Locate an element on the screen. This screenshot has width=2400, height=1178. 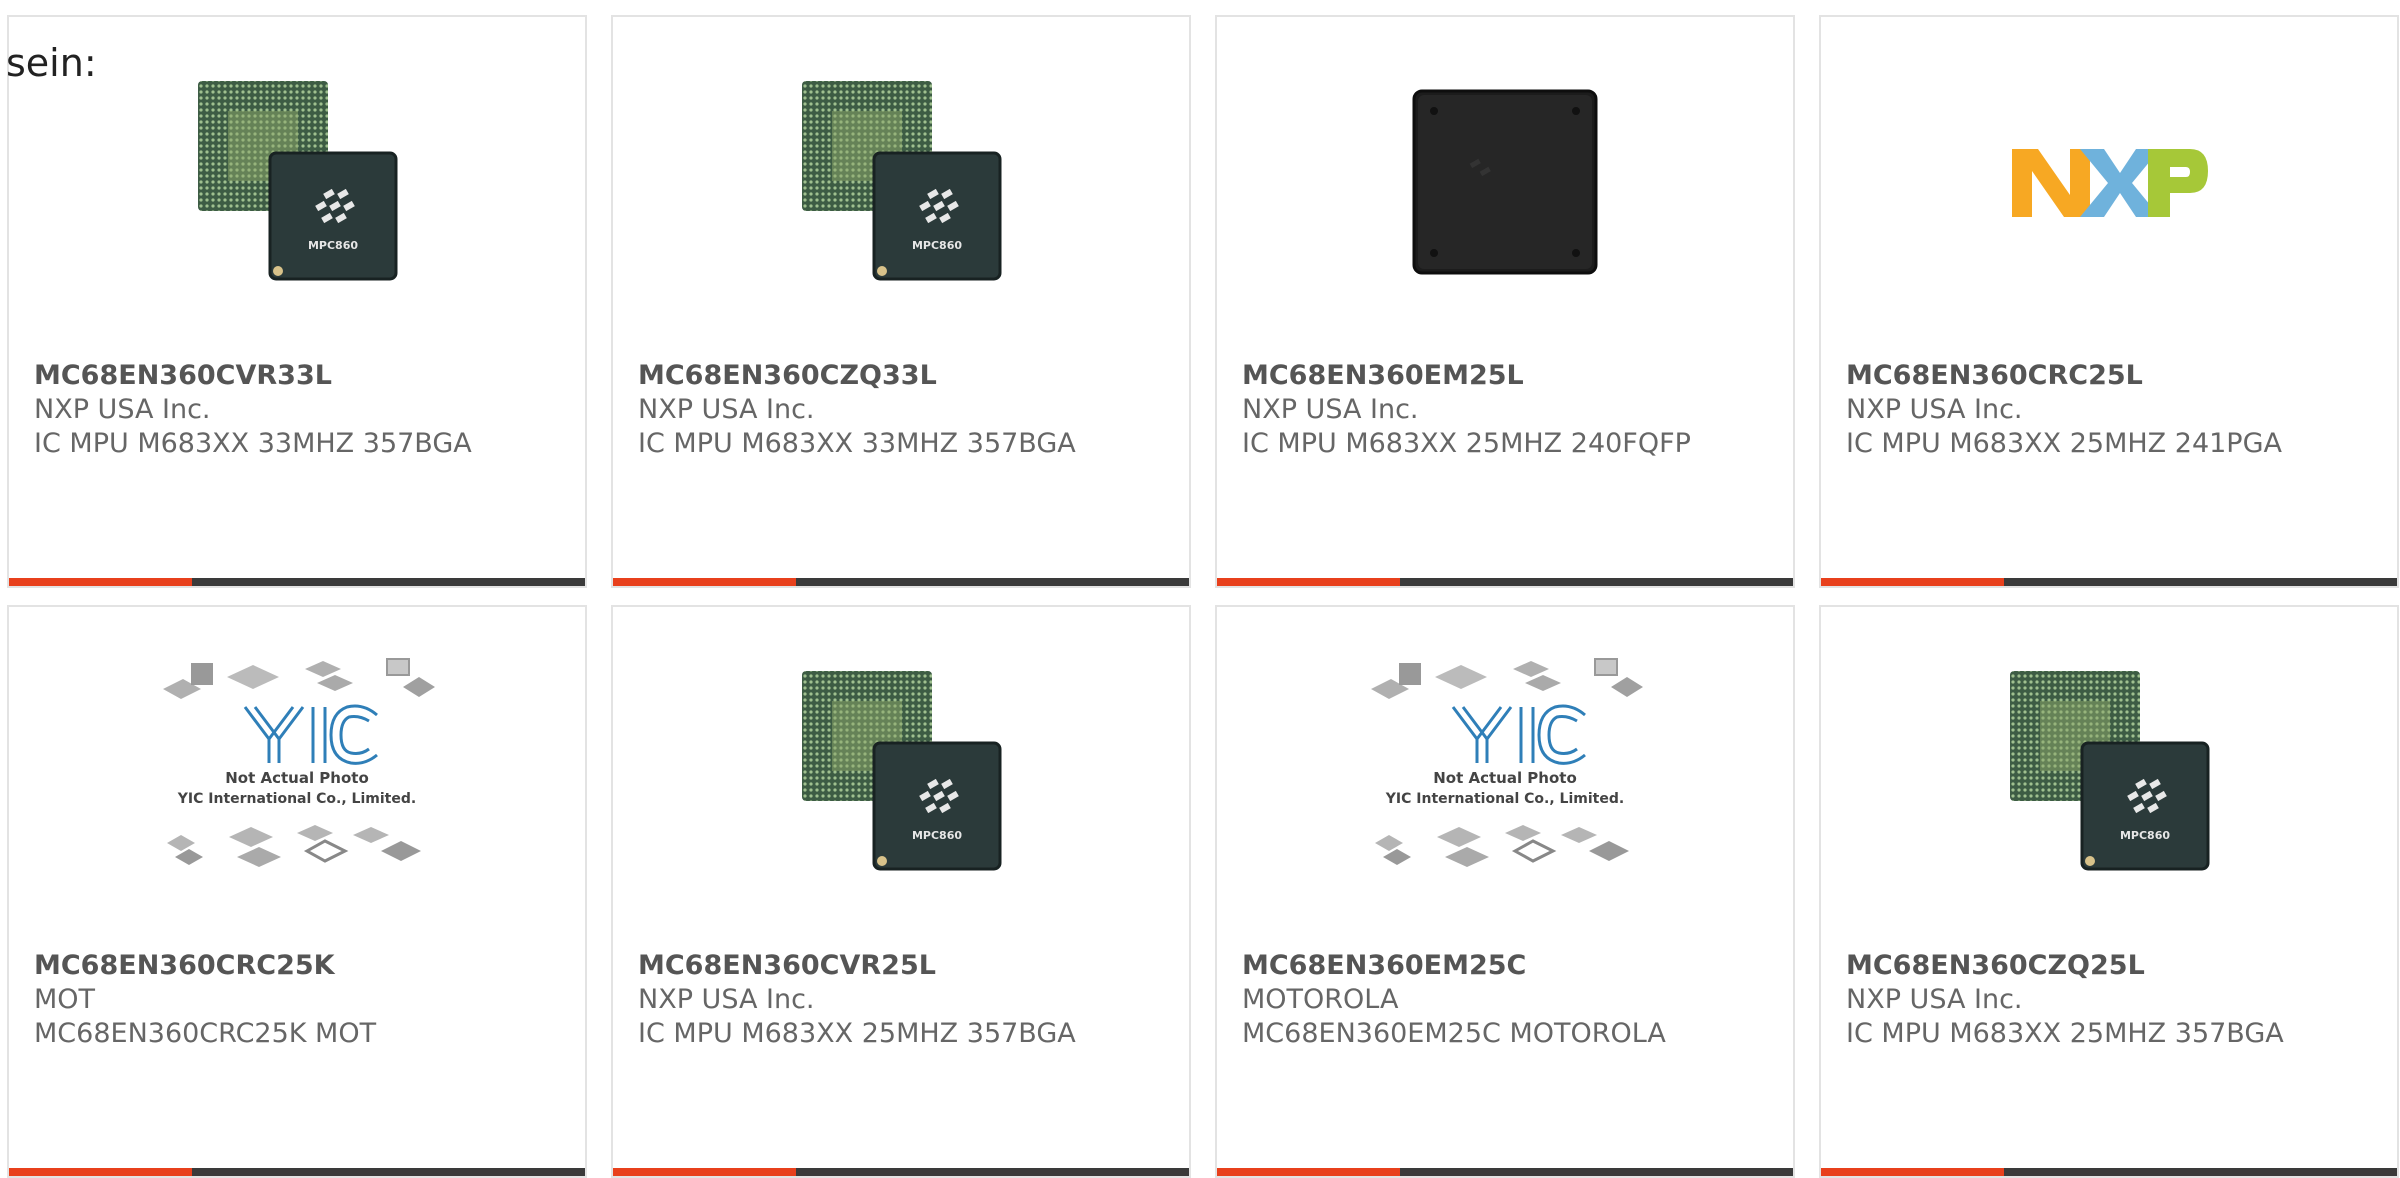
part-number: MC68EN360CRC25K is located at coordinates (299, 966).